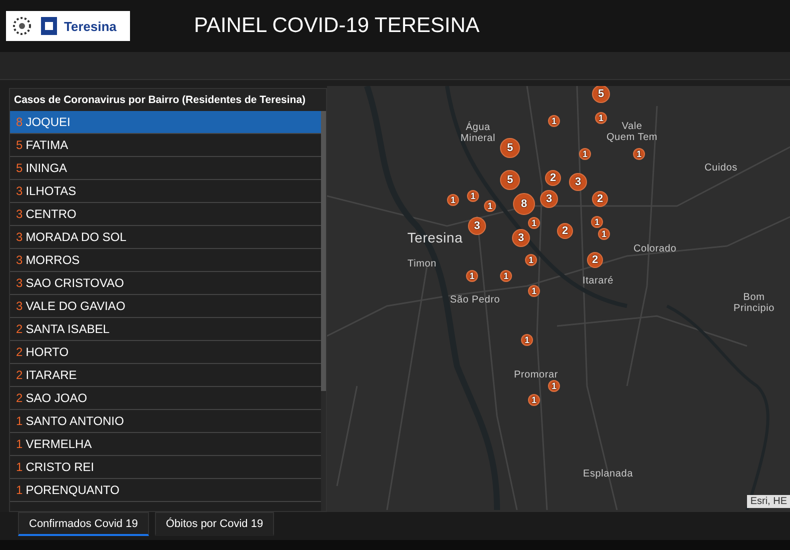 The height and width of the screenshot is (550, 790). What do you see at coordinates (214, 524) in the screenshot?
I see `tab: Óbitos por Covid 19` at bounding box center [214, 524].